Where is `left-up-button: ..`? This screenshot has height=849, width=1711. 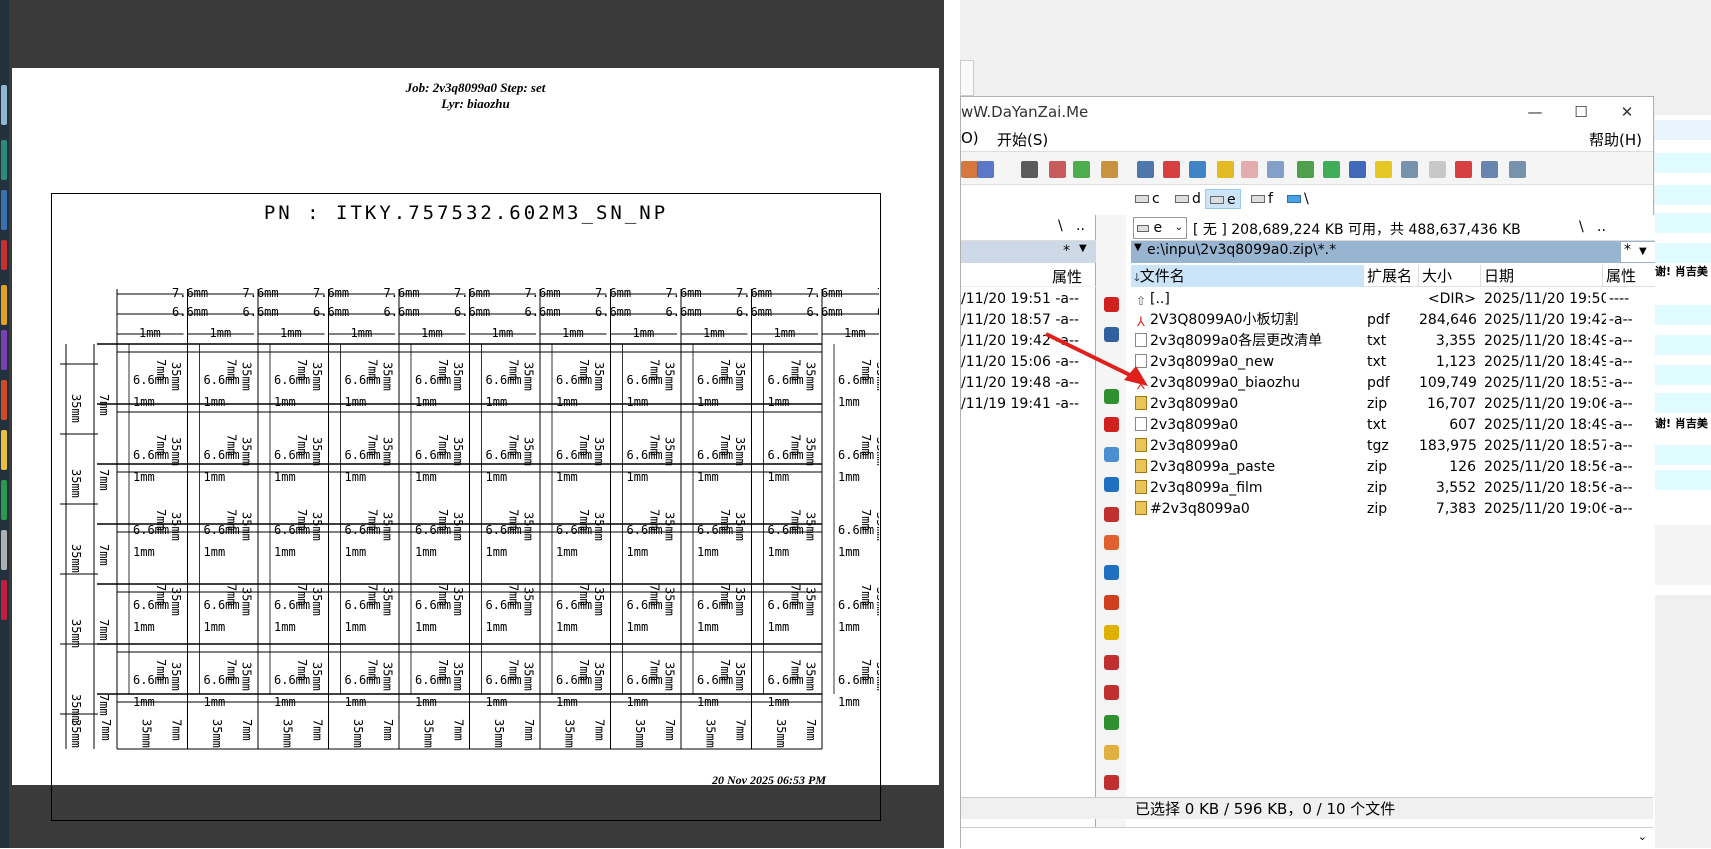 left-up-button: .. is located at coordinates (1080, 226).